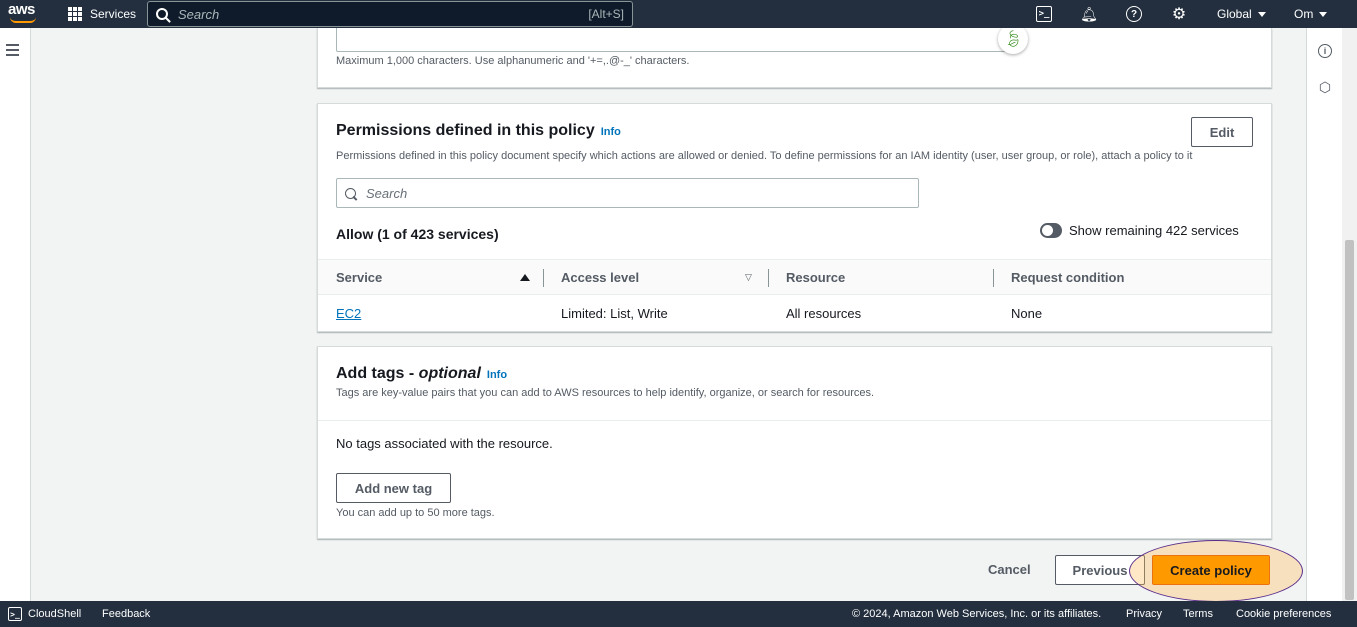 The image size is (1357, 627). I want to click on aws-logo: aws, so click(25, 13).